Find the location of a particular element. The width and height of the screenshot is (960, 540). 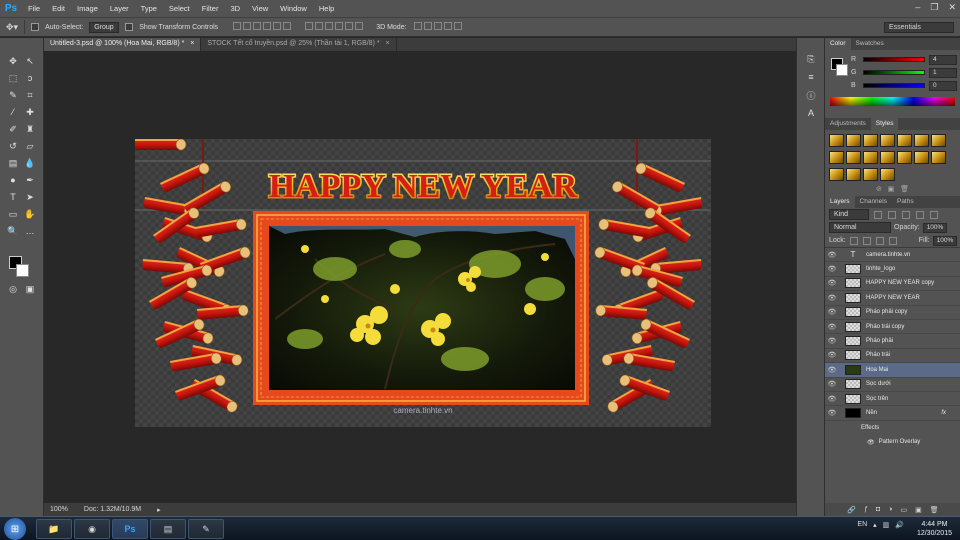

healing-tool-icon: ✚ is located at coordinates (30, 112).